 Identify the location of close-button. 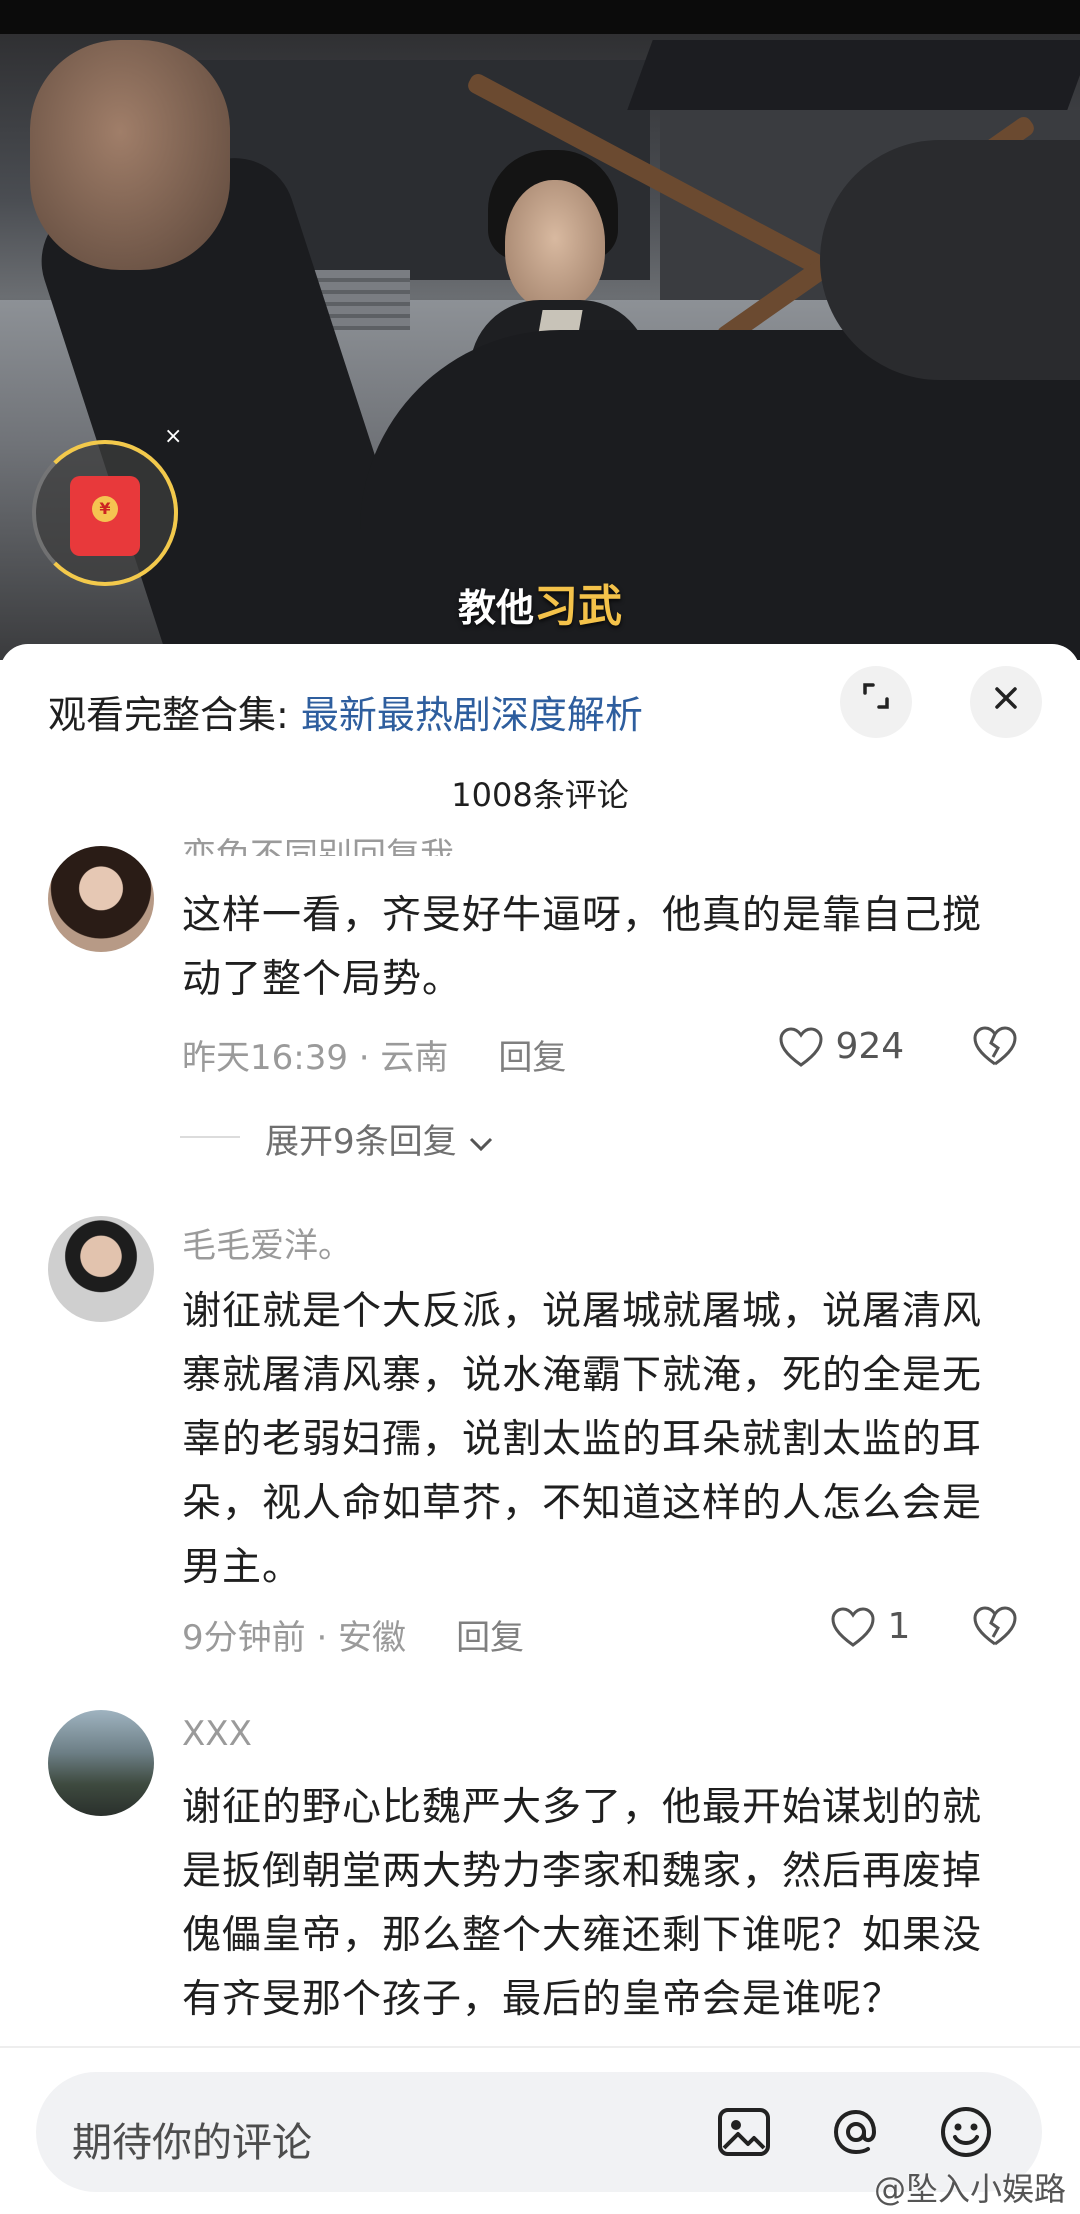
(1006, 702).